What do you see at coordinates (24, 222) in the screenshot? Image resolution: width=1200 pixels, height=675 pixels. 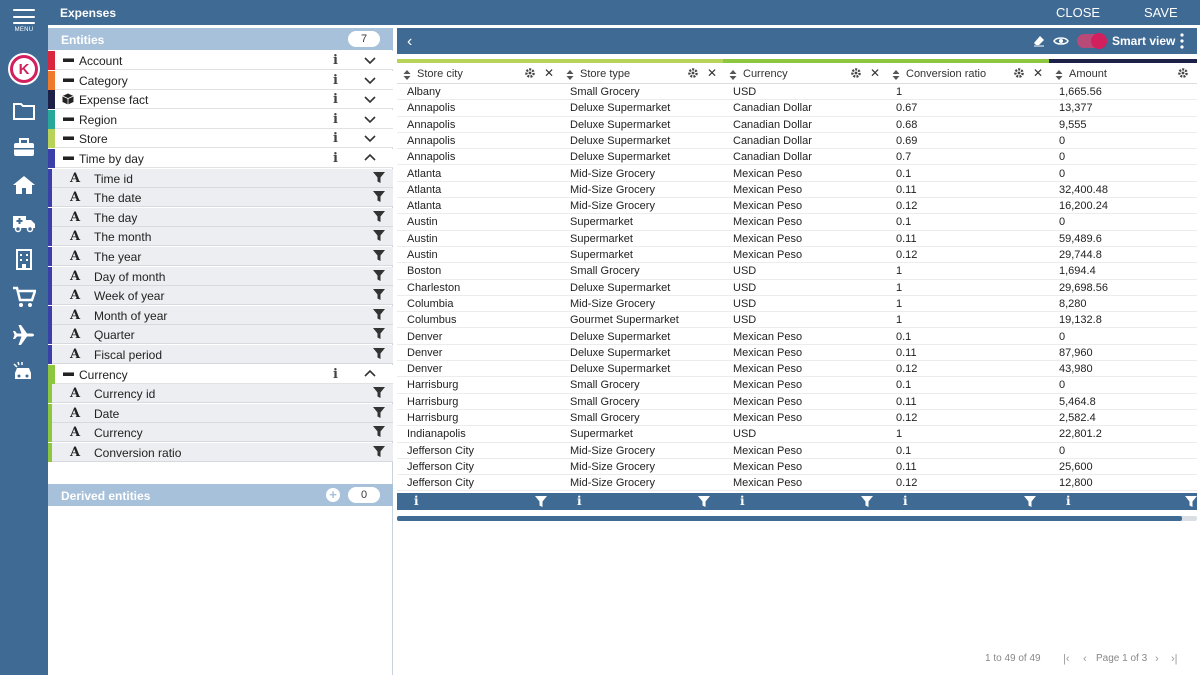 I see `ambulance-icon` at bounding box center [24, 222].